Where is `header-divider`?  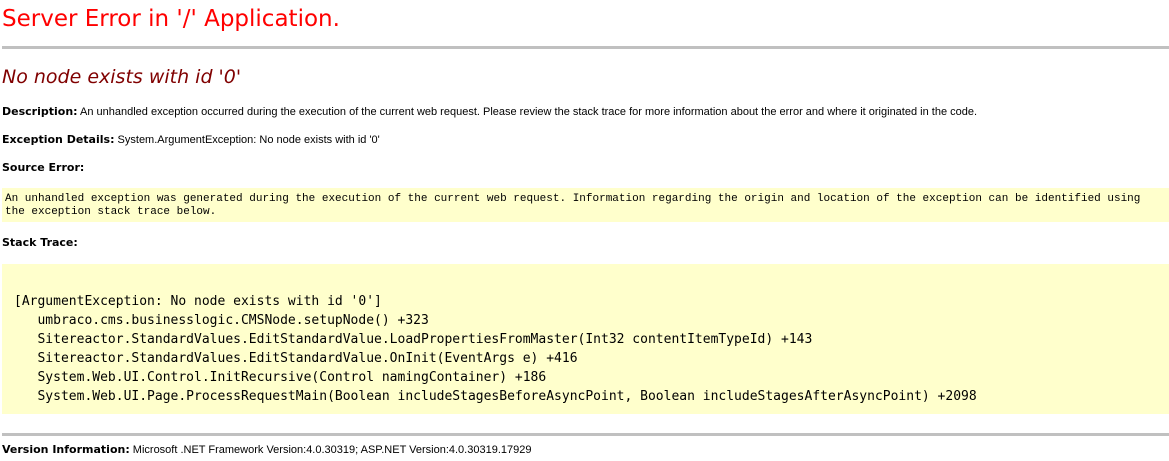
header-divider is located at coordinates (585, 47).